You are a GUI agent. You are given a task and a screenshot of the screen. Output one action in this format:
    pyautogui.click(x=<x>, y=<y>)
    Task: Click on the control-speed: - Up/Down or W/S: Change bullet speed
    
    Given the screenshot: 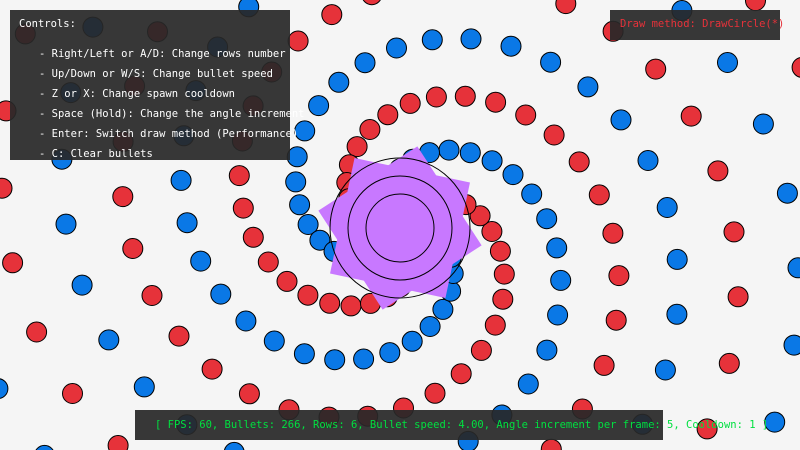 What is the action you would take?
    pyautogui.click(x=156, y=74)
    